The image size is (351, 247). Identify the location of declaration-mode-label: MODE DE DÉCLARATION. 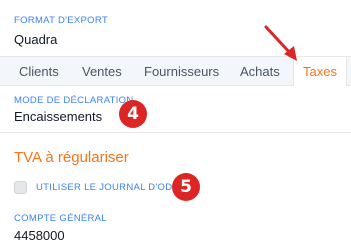
(74, 100).